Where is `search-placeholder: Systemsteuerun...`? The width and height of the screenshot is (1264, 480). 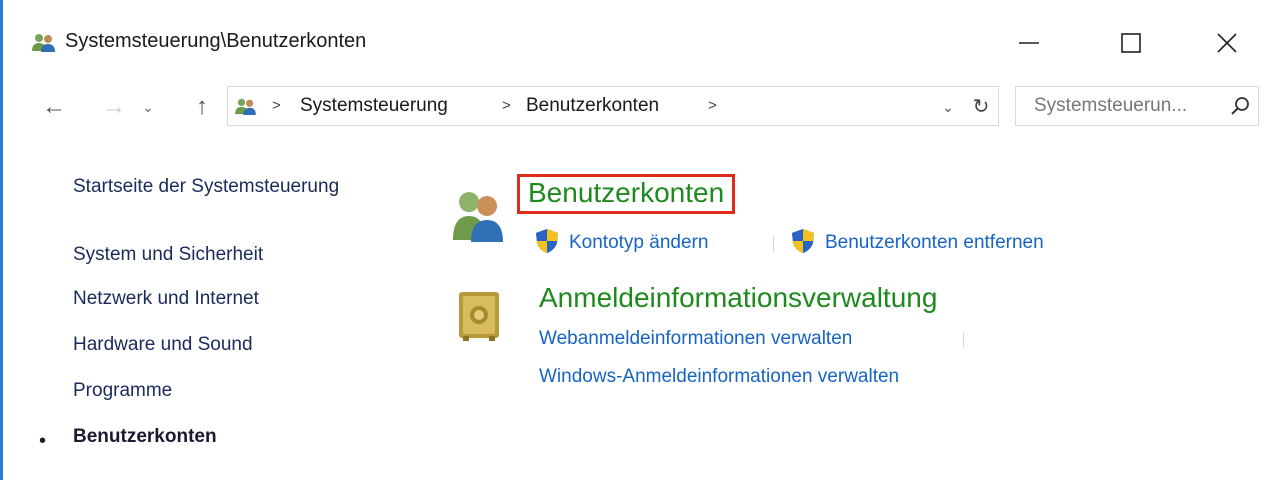
search-placeholder: Systemsteuerun... is located at coordinates (1111, 105).